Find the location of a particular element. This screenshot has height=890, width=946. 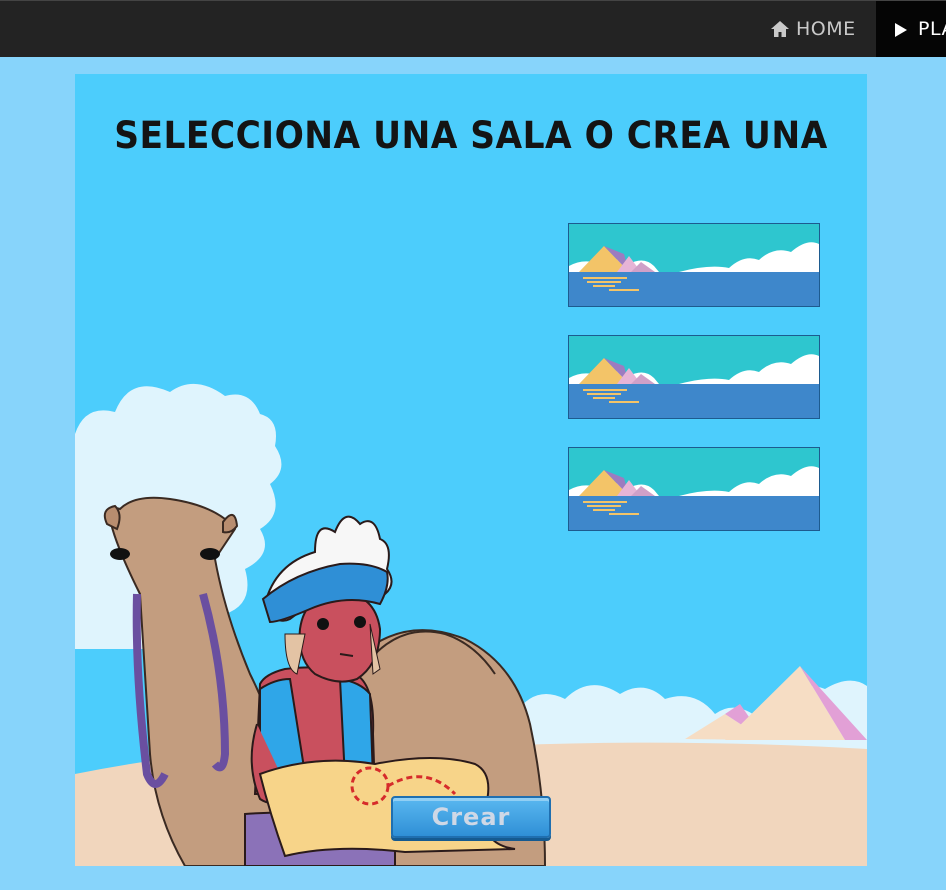

nav-play-link: PLAY is located at coordinates (911, 29).